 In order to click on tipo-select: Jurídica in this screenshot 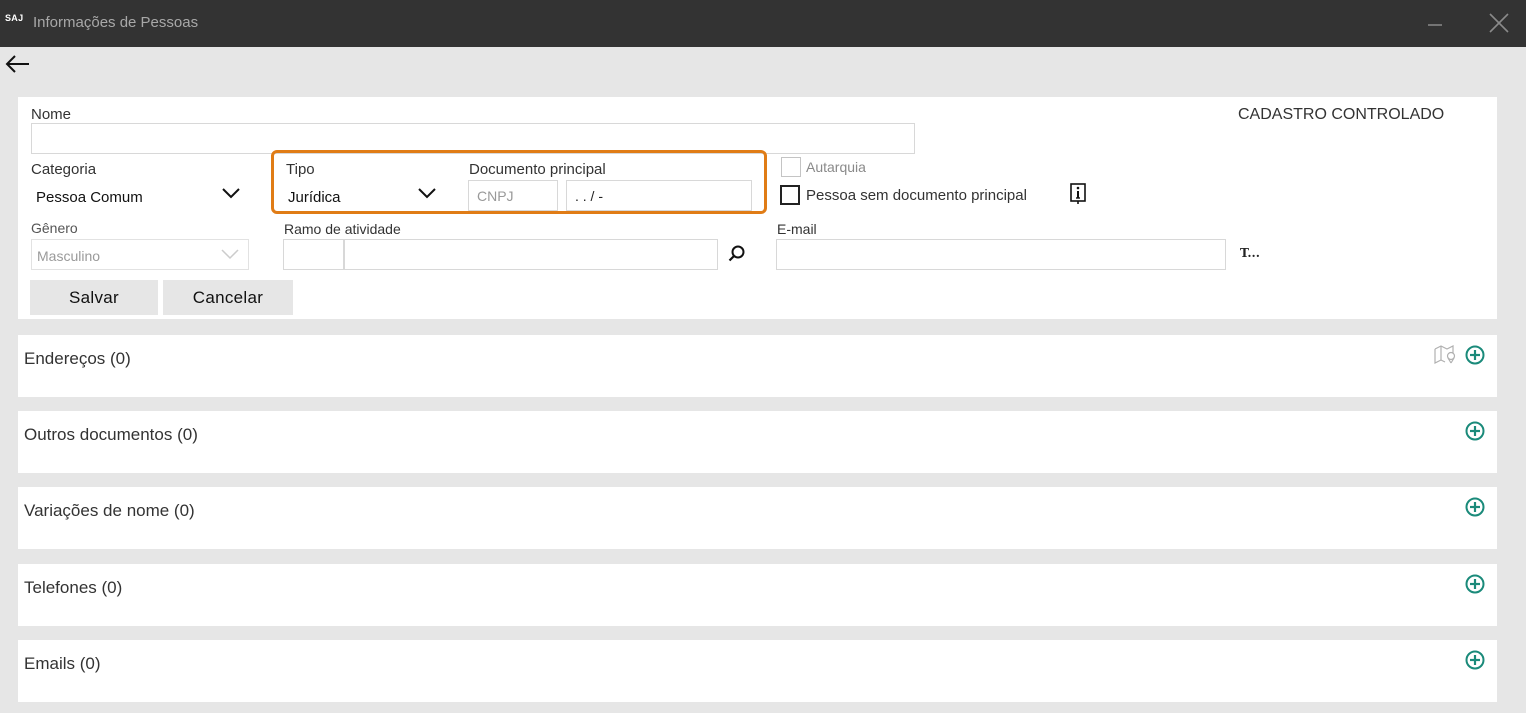, I will do `click(364, 194)`.